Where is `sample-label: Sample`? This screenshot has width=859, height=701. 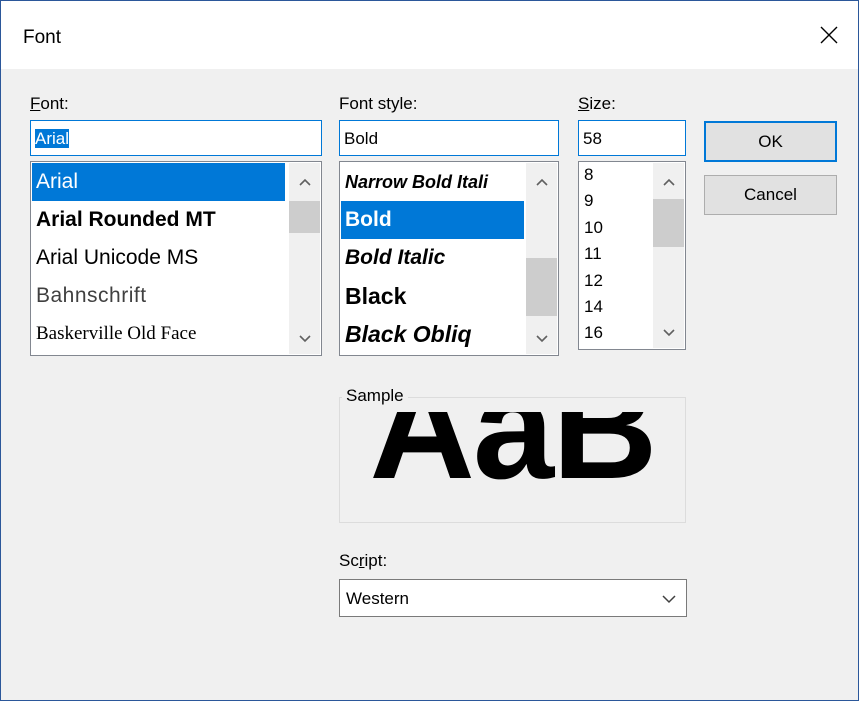 sample-label: Sample is located at coordinates (375, 396).